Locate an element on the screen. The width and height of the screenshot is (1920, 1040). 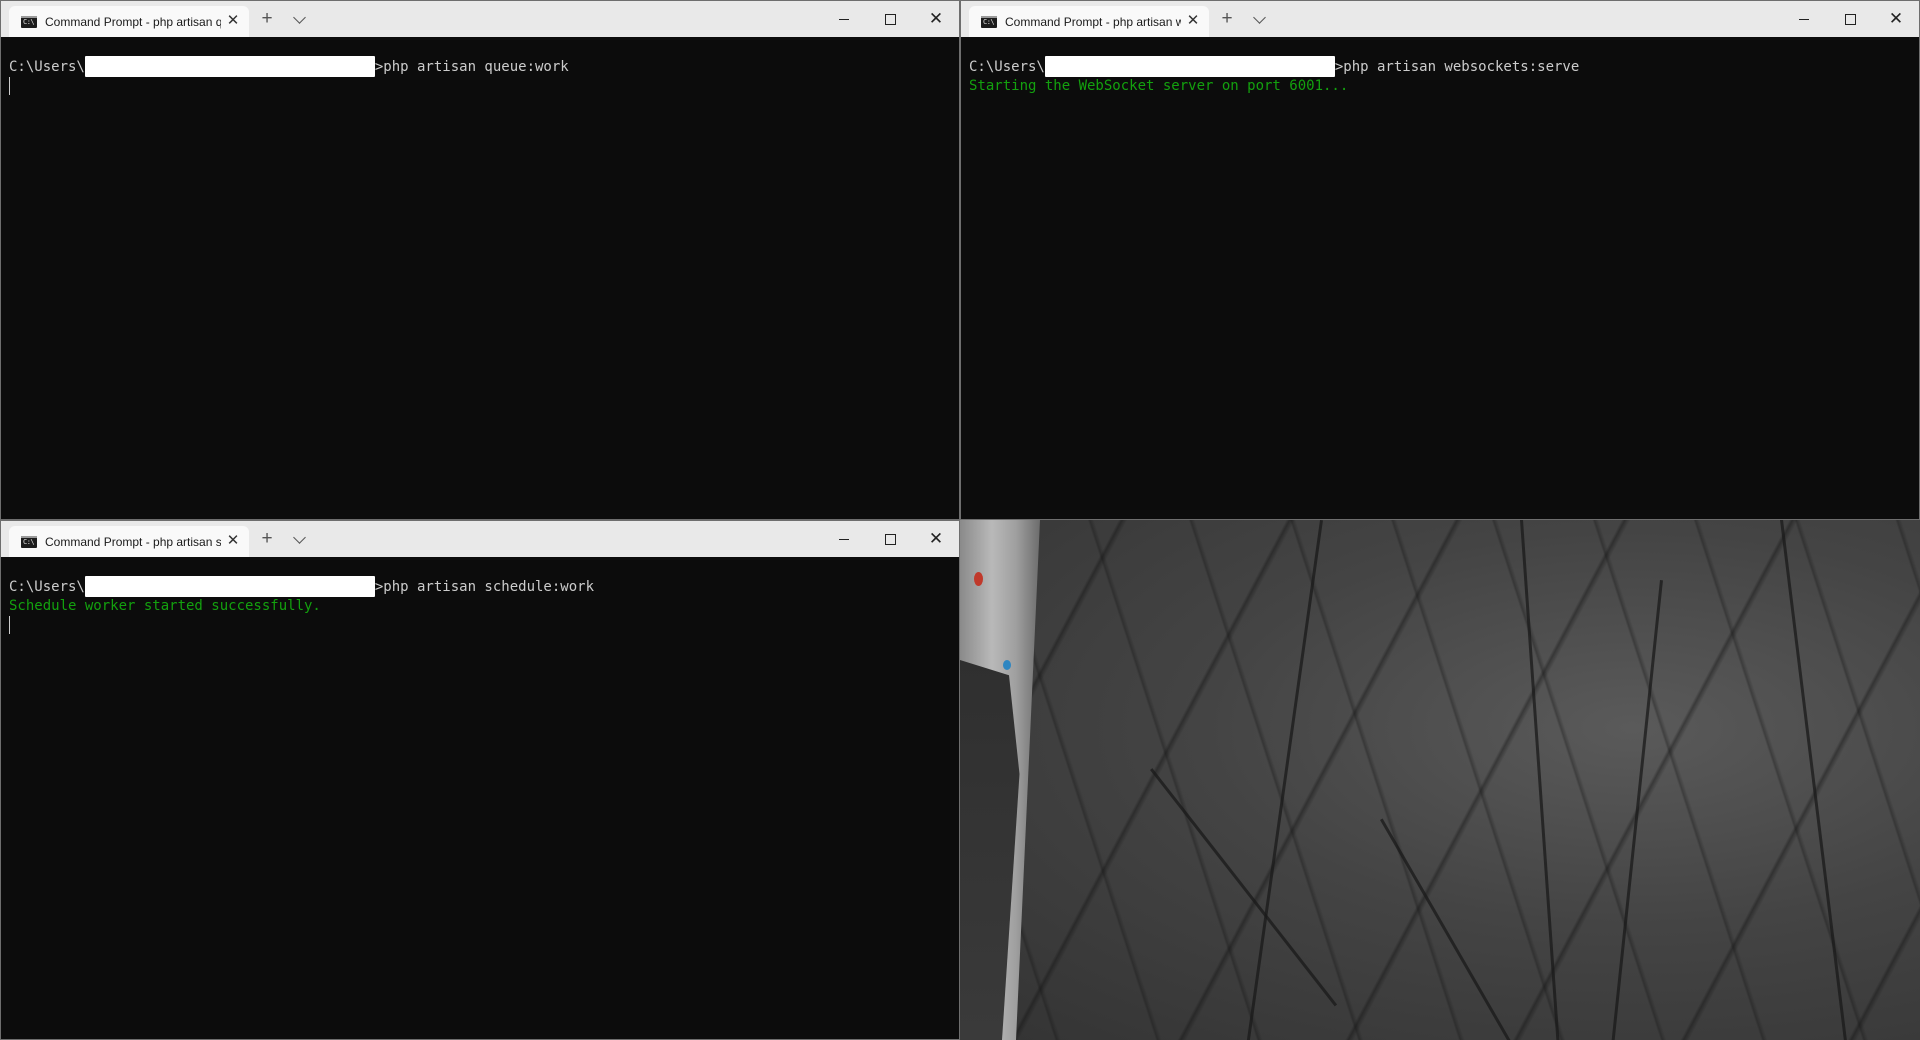
output-line: Schedule worker started successfully. is located at coordinates (165, 606).